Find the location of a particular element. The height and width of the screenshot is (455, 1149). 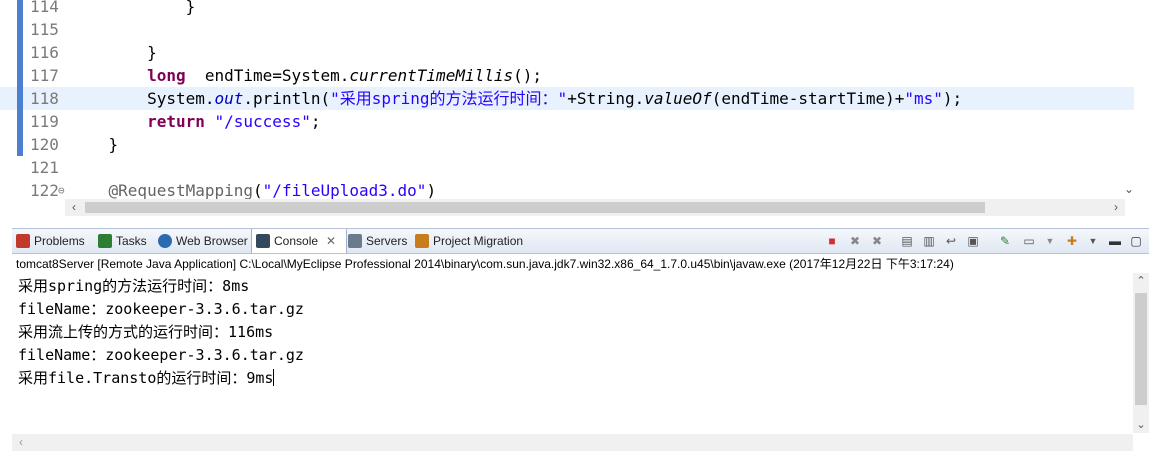

output-line: 采用spring的方法运行时间：8ms is located at coordinates (134, 286).